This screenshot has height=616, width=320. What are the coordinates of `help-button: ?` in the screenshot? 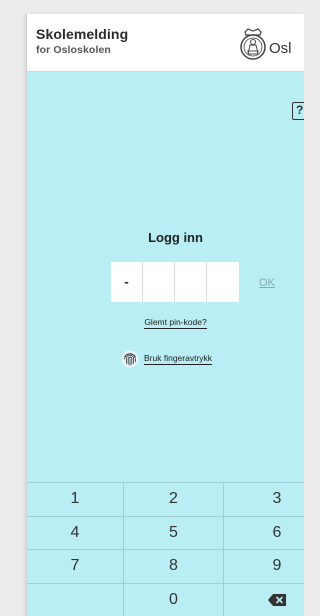 It's located at (298, 111).